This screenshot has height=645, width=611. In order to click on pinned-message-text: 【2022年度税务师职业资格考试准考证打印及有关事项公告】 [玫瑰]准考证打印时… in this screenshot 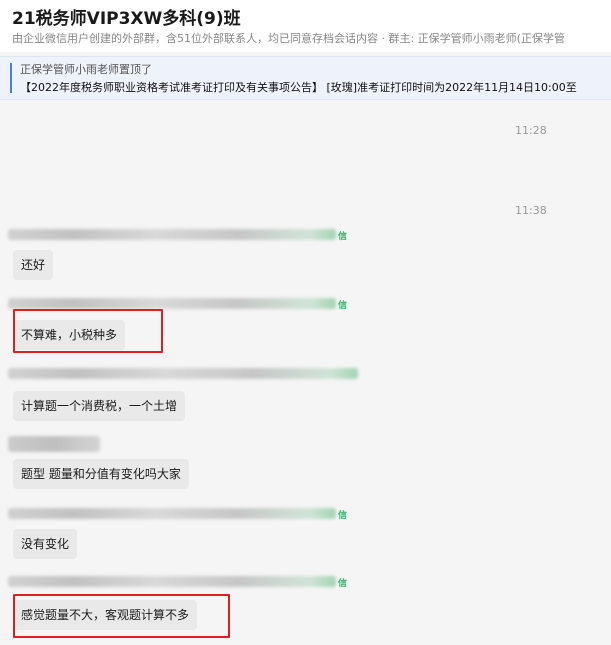, I will do `click(298, 87)`.